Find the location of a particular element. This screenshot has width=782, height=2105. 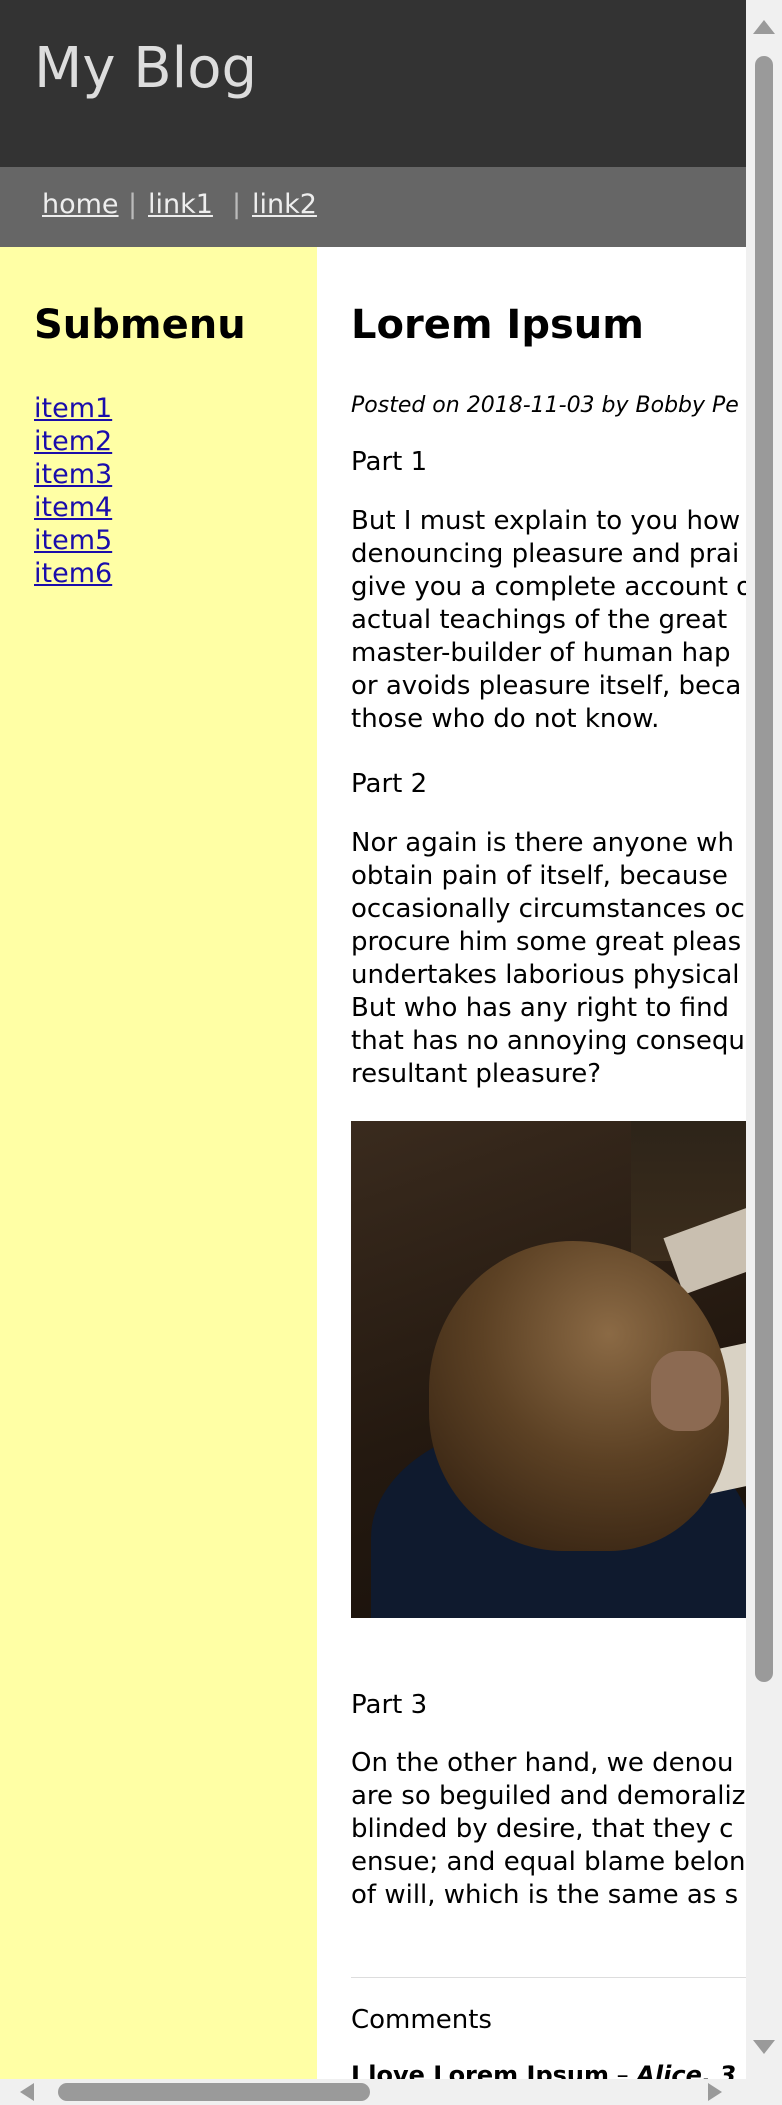

submenu-item-1: item1 is located at coordinates (73, 408).